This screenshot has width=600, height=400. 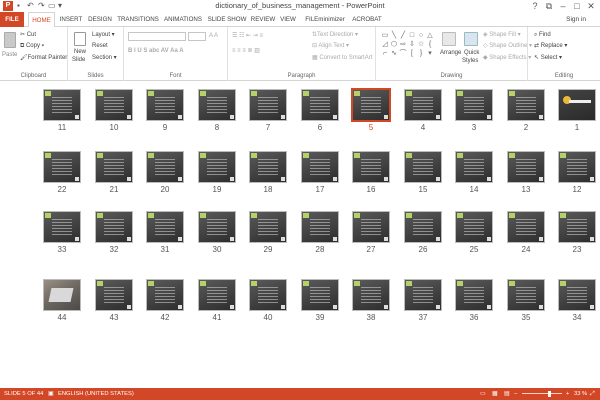 I want to click on quick-styles-button: Quick, so click(x=471, y=53).